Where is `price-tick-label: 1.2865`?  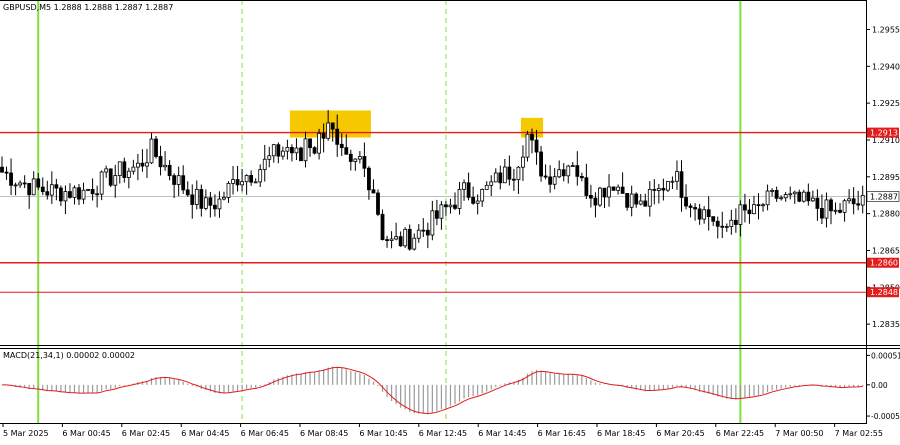 price-tick-label: 1.2865 is located at coordinates (886, 250).